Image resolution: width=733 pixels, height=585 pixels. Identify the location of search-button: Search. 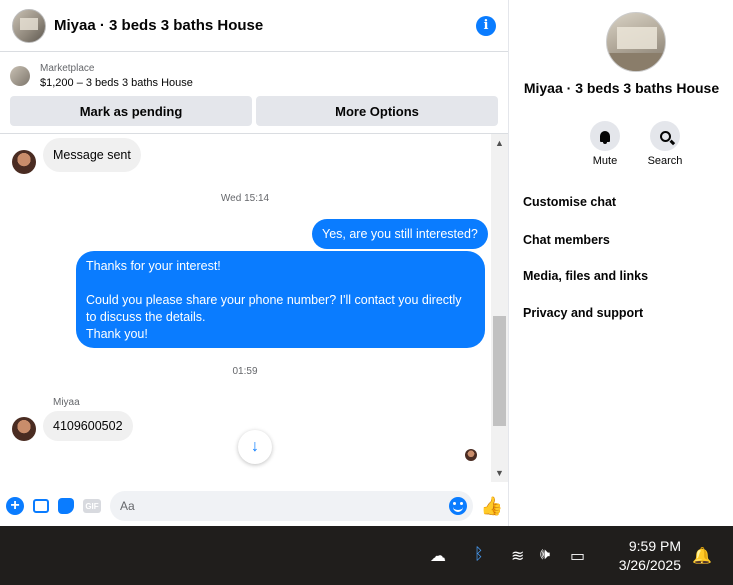
(665, 144).